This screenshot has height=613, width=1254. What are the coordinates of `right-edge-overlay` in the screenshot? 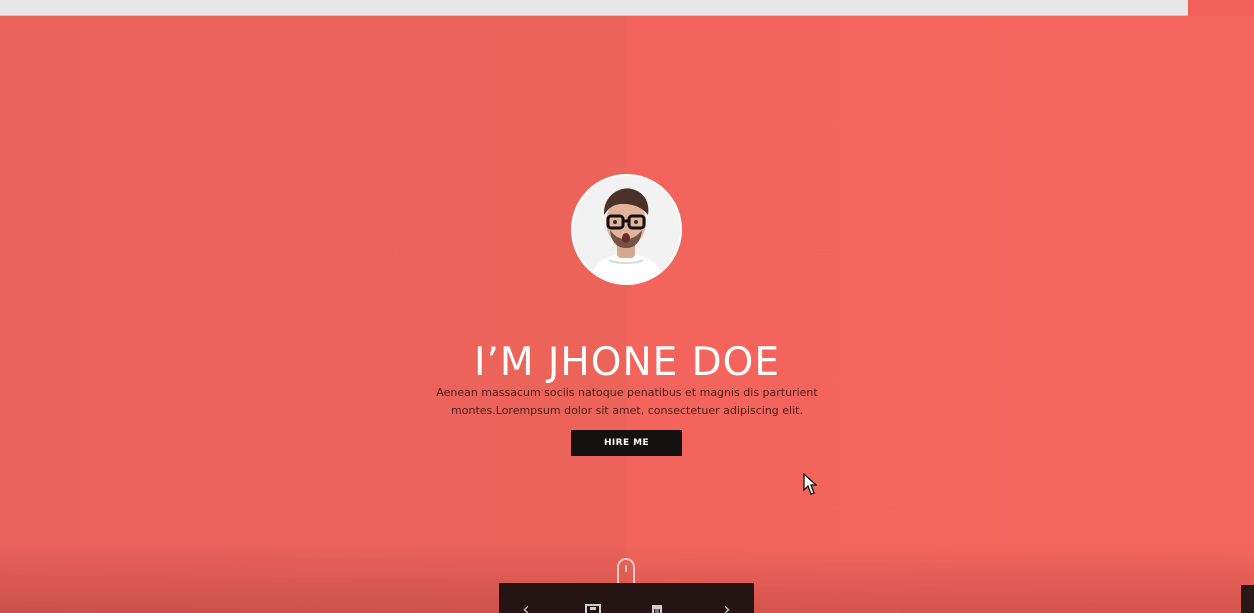 It's located at (1247, 599).